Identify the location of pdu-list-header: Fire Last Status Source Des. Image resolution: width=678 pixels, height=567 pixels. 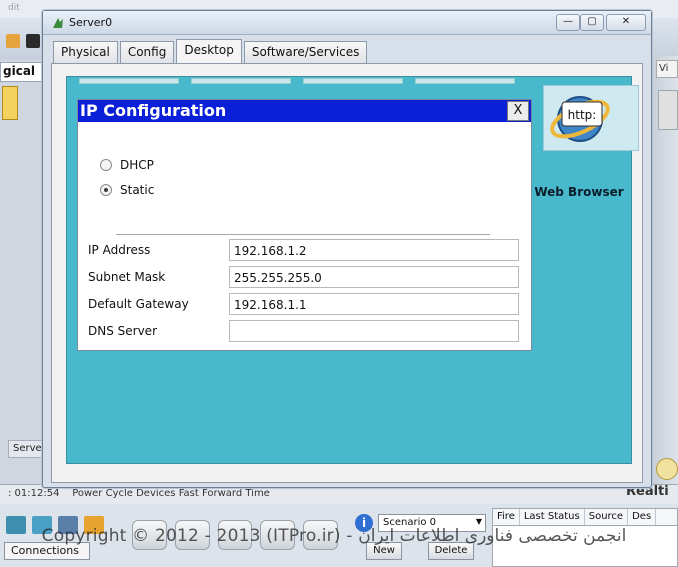
(585, 517).